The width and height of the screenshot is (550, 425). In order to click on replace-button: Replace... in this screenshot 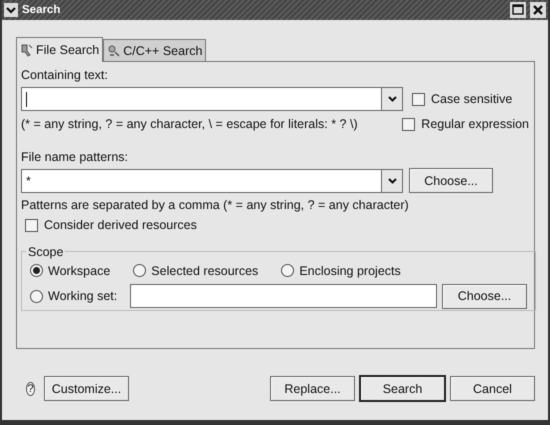, I will do `click(312, 388)`.